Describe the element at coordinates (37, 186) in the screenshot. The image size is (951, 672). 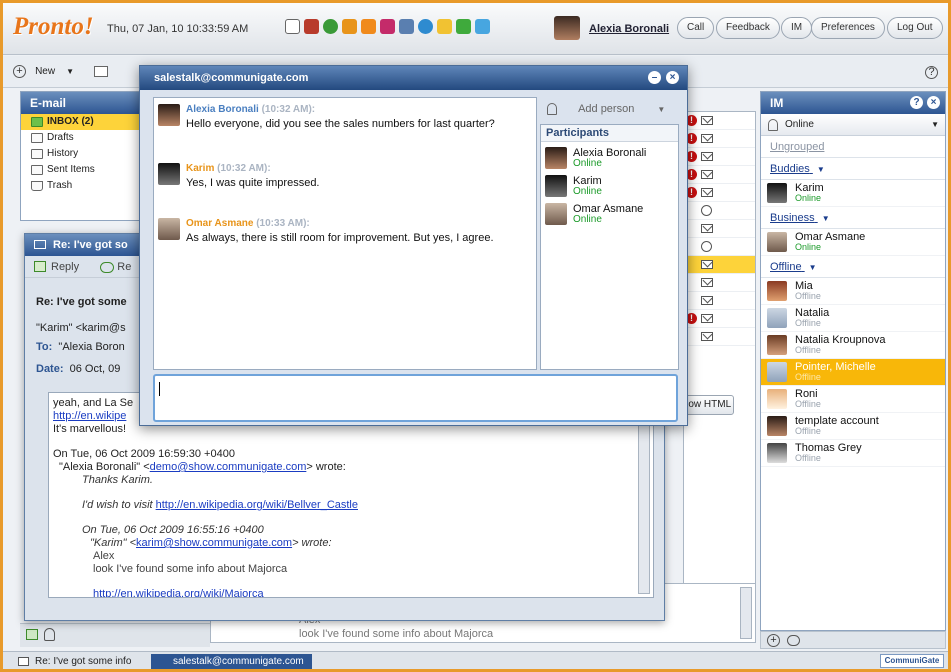
I see `trash-icon` at that location.